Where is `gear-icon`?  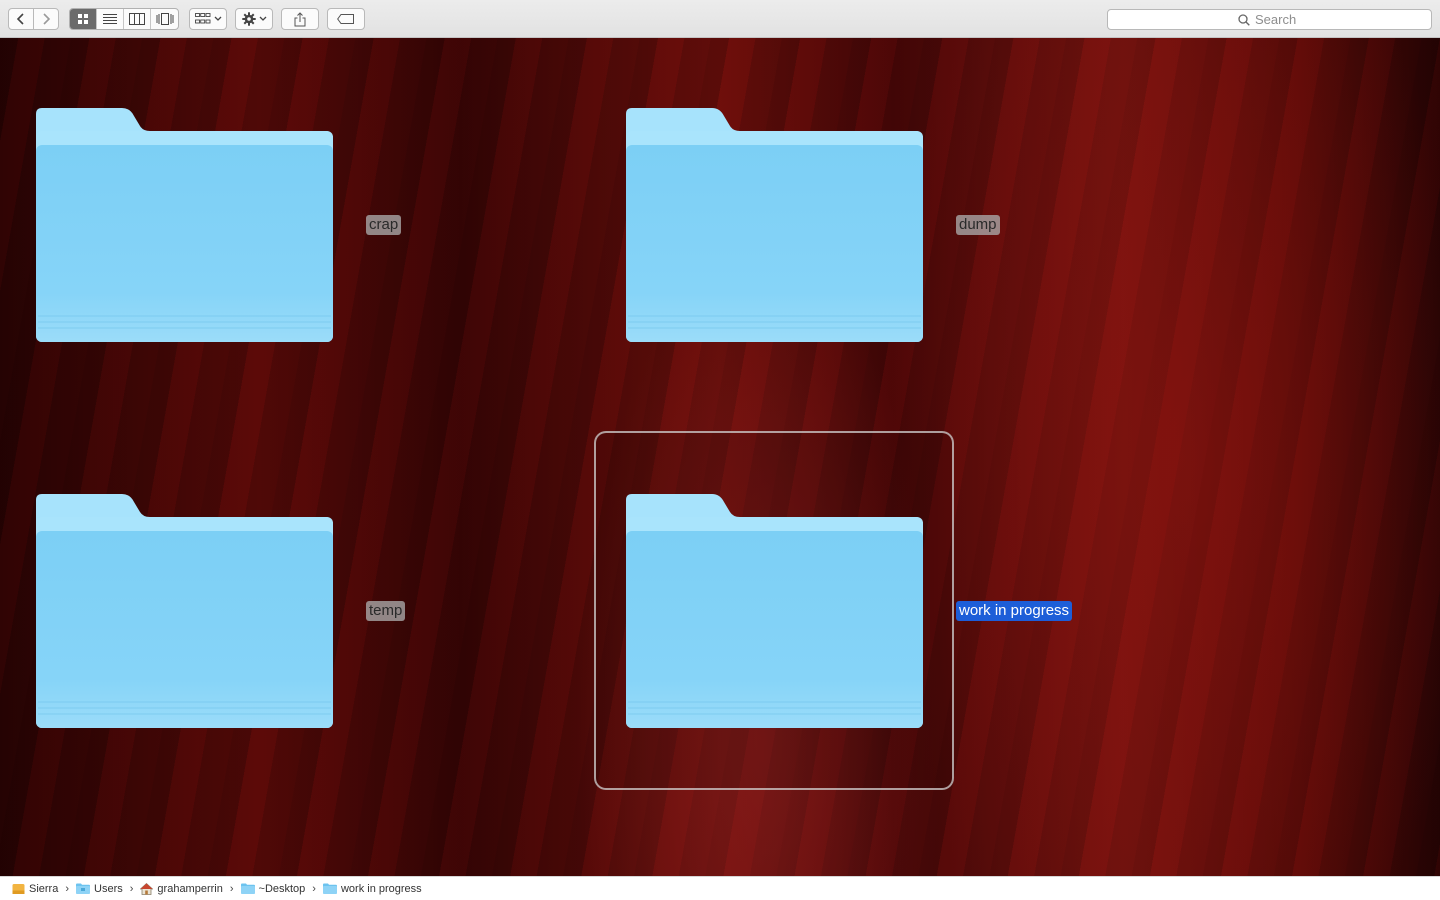 gear-icon is located at coordinates (248, 19).